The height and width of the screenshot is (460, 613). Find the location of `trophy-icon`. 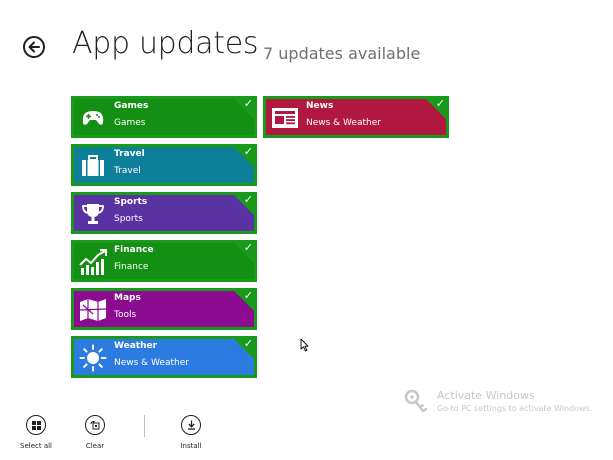

trophy-icon is located at coordinates (93, 214).